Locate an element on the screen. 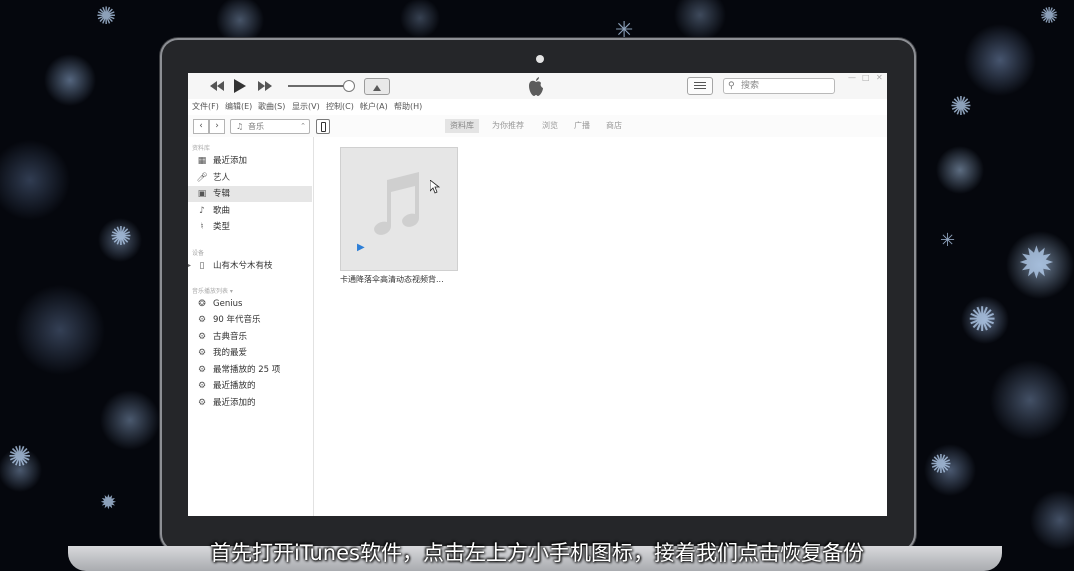 The width and height of the screenshot is (1074, 571). airplay-icon is located at coordinates (377, 88).